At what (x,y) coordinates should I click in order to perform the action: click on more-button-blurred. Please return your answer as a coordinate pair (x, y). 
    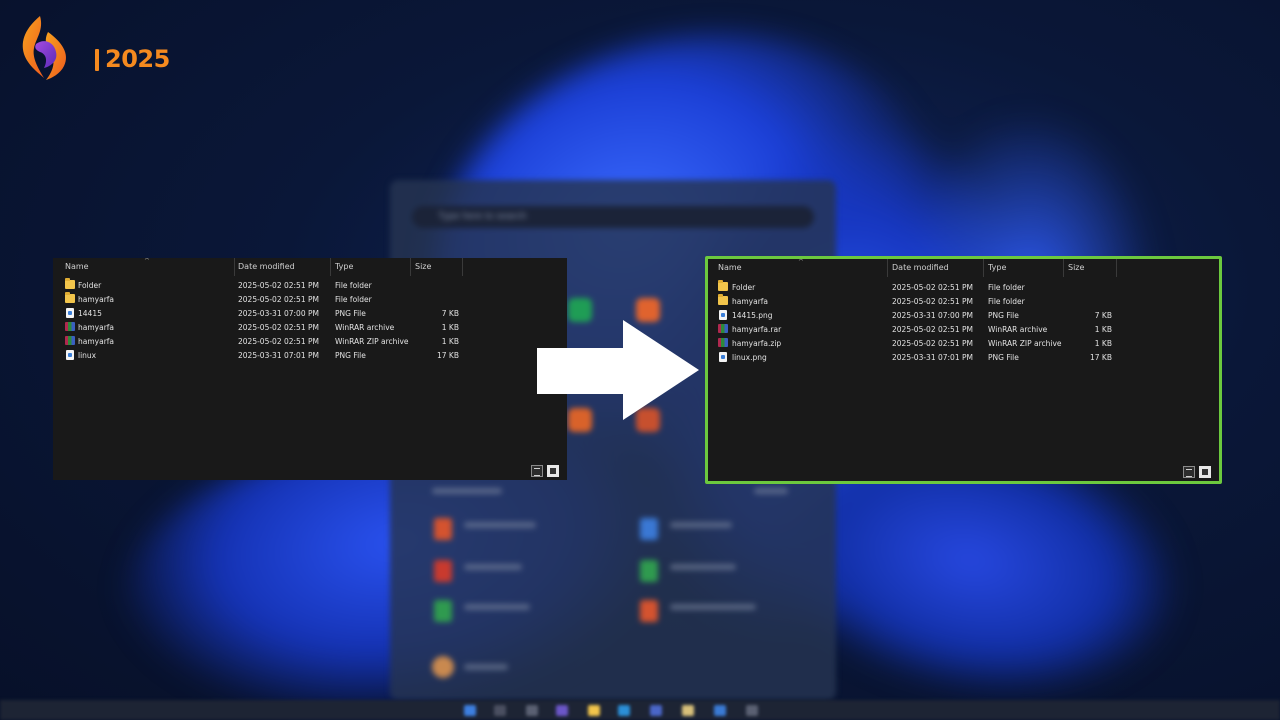
    Looking at the image, I should click on (771, 491).